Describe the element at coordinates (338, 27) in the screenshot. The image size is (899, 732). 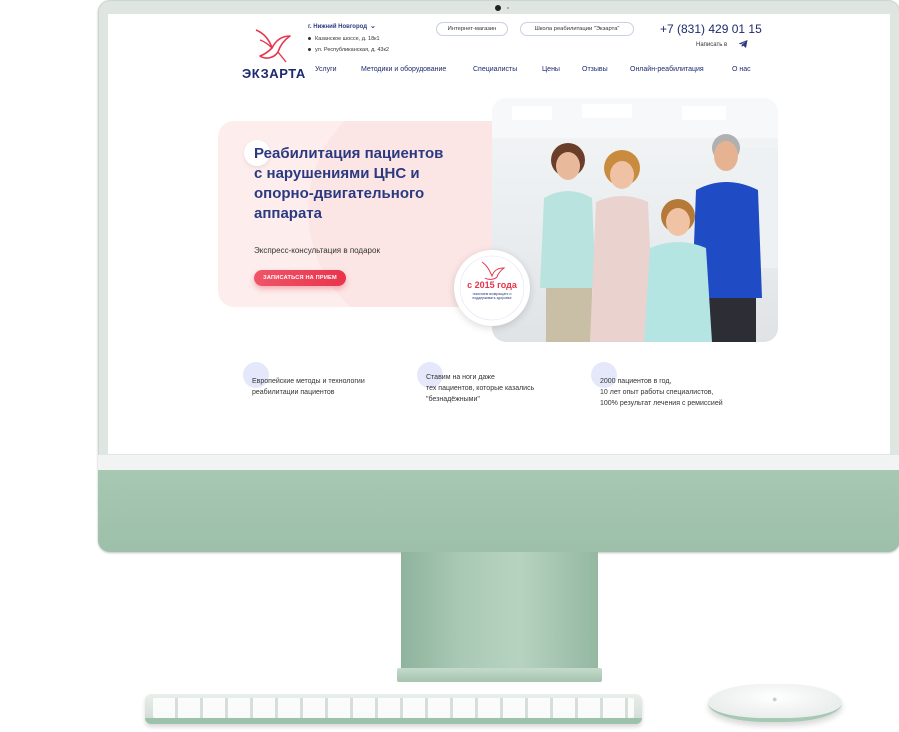
I see `city-label: г. Нижний Новгород` at that location.